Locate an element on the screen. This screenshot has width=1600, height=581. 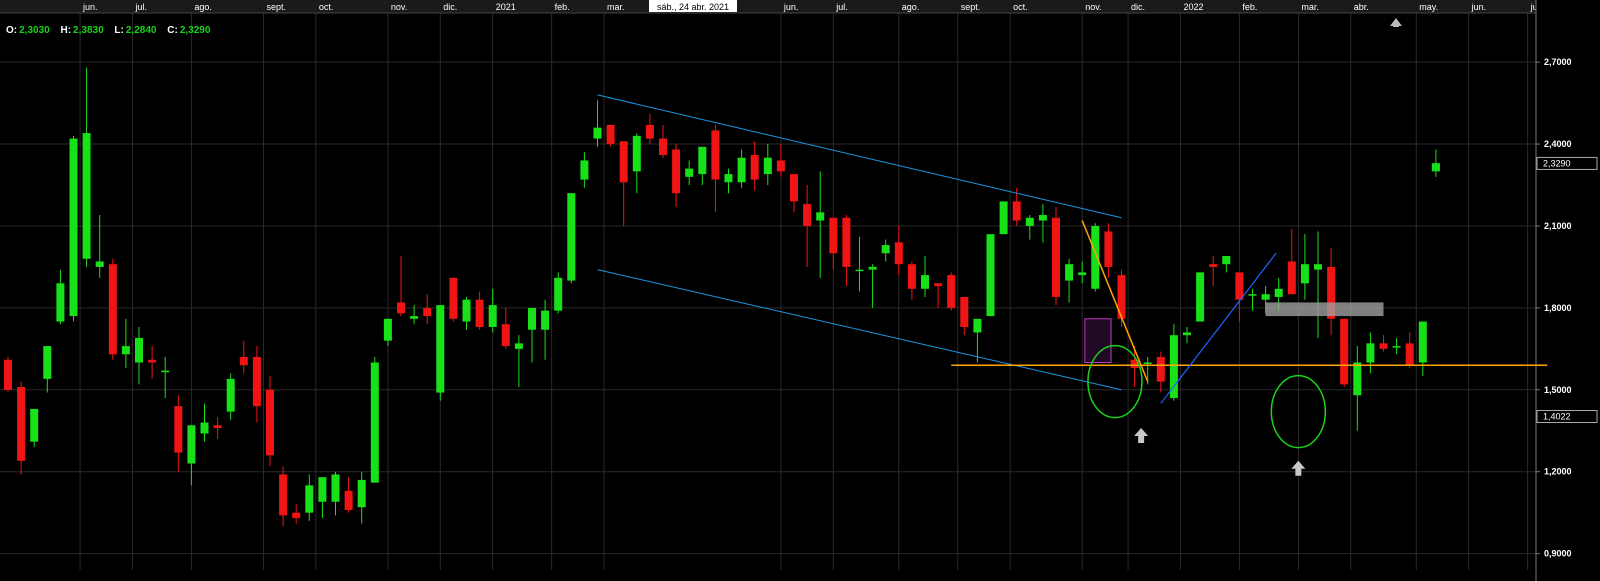
last-price-tag-text: 2,3290 is located at coordinates (1557, 163).